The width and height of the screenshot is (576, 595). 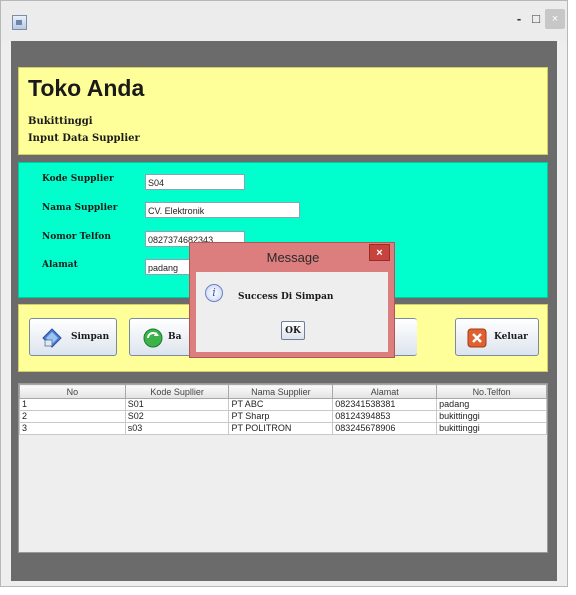 I want to click on table-cell: 08124394853, so click(x=385, y=416).